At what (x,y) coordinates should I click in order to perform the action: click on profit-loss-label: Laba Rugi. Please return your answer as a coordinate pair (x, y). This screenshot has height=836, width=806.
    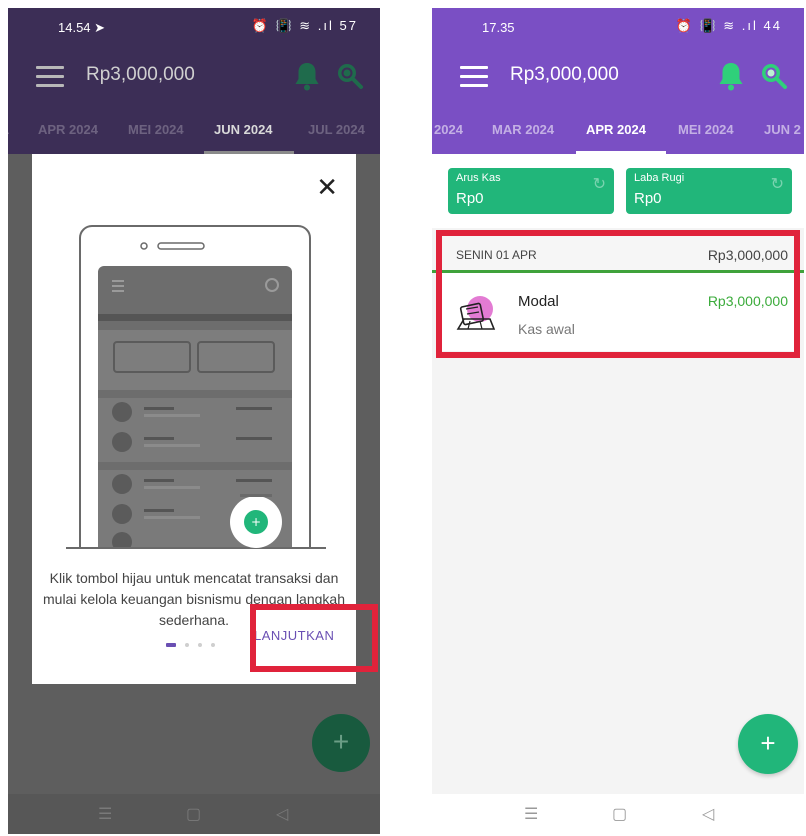
    Looking at the image, I should click on (659, 178).